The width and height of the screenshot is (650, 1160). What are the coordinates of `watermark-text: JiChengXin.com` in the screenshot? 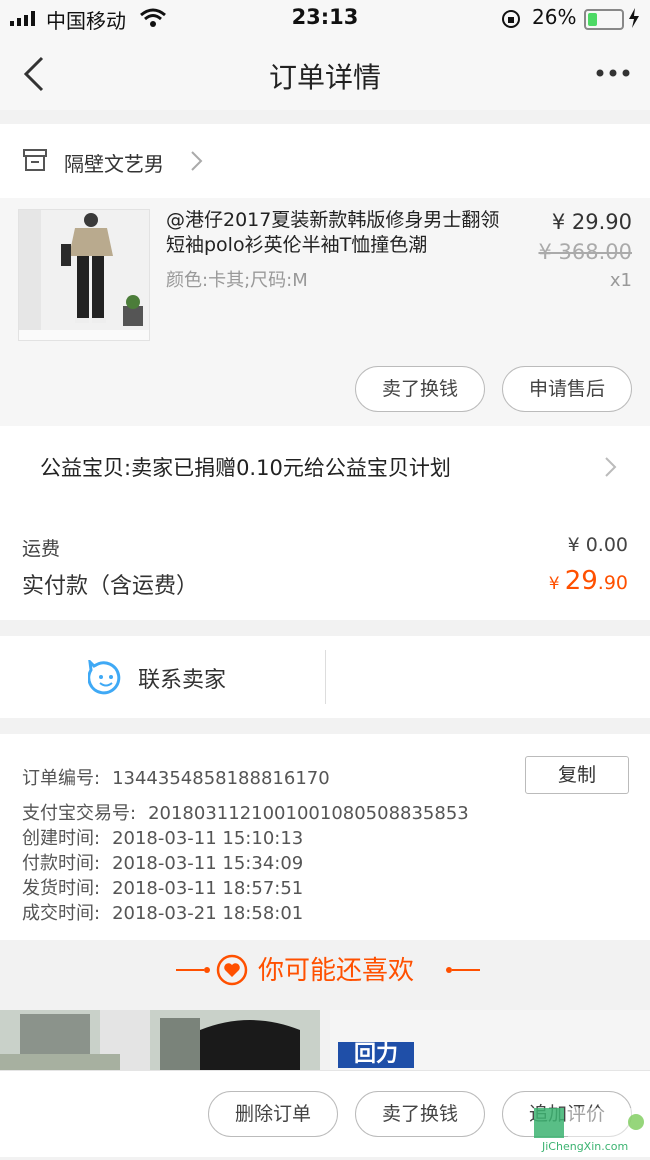 It's located at (585, 1146).